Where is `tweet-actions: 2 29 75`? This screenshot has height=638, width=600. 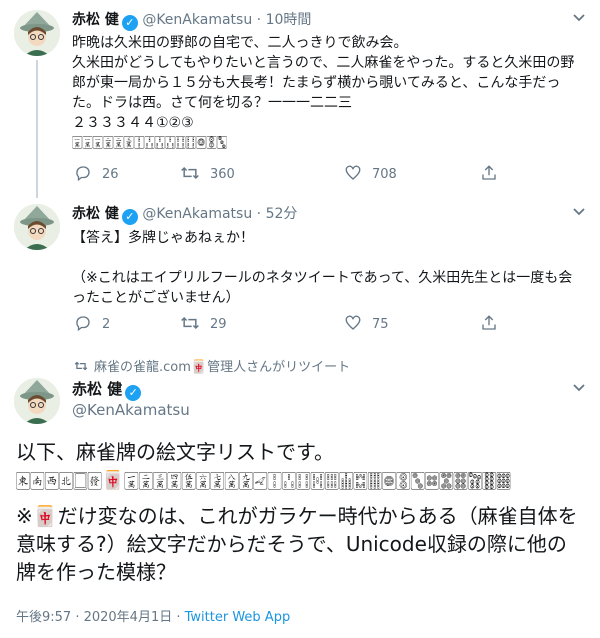 tweet-actions: 2 29 75 is located at coordinates (292, 324).